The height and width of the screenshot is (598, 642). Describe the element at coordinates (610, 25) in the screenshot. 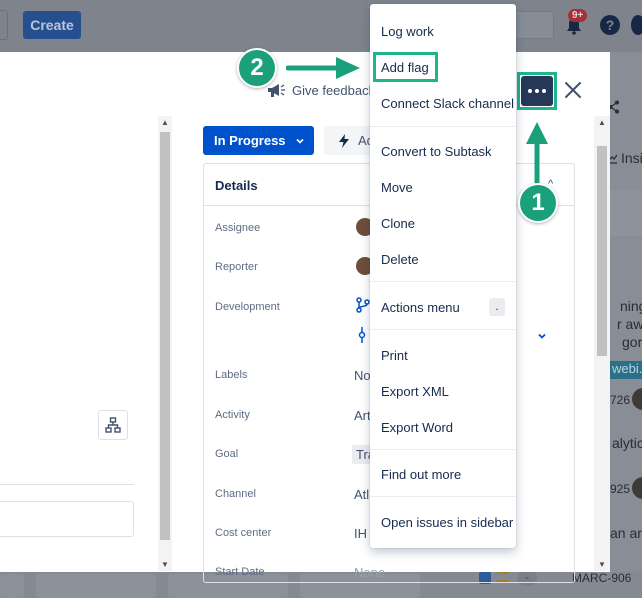

I see `help-icon: ?` at that location.